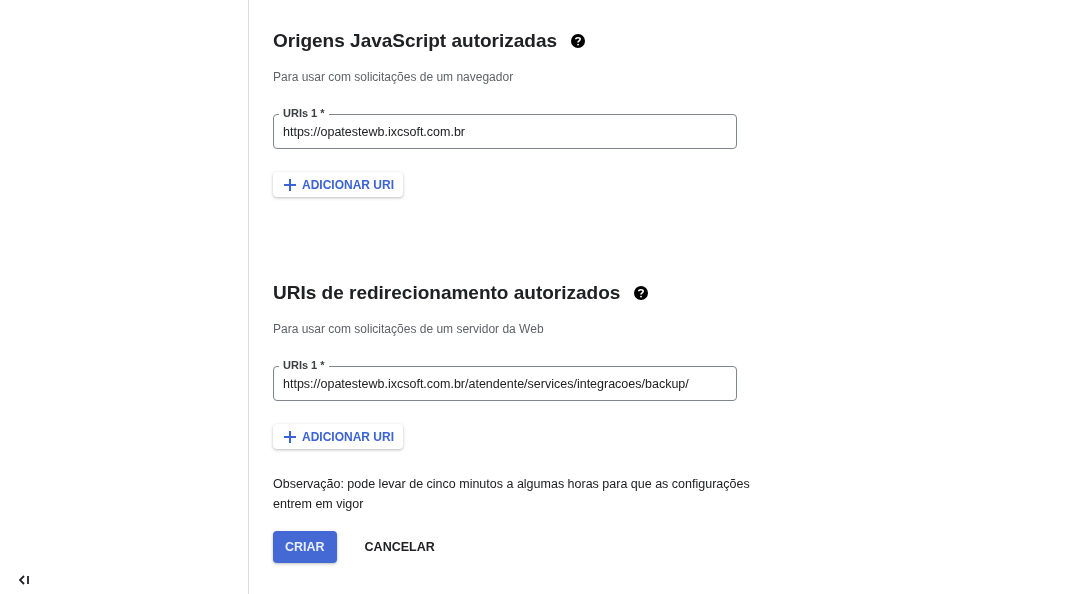  I want to click on section-subtitle: Para usar com solicitações de um navegador, so click(394, 77).